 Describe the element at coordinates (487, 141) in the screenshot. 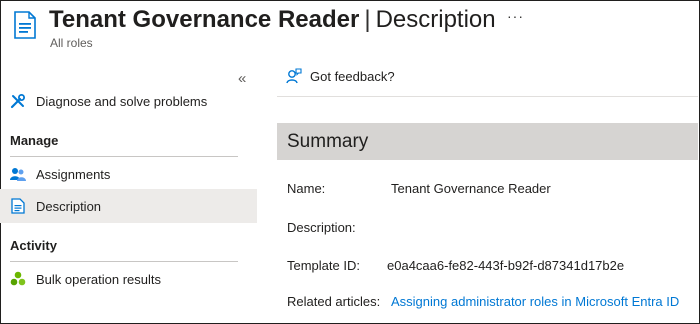

I see `summary-header: Summary` at that location.